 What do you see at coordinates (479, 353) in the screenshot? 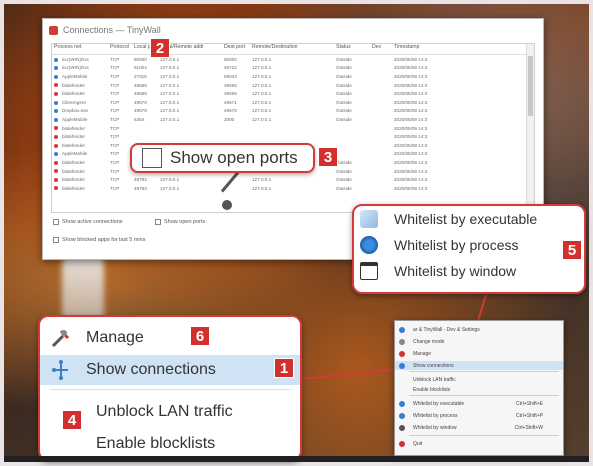
I see `context-menu-item: Manage` at bounding box center [479, 353].